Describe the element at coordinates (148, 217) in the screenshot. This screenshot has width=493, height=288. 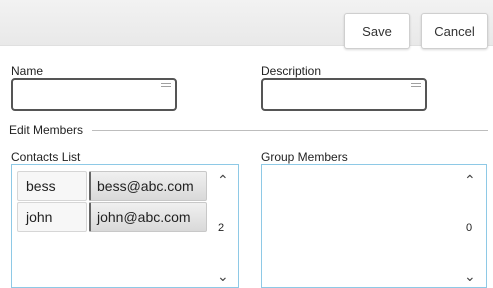
I see `contact-email: john@abc.com` at that location.